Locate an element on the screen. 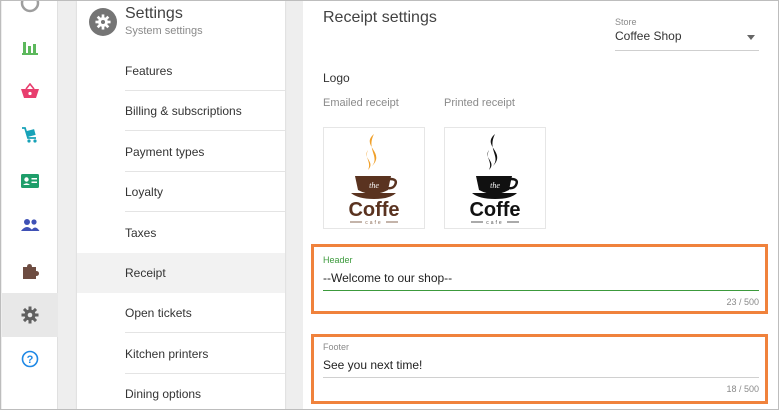 The width and height of the screenshot is (779, 410). people-icon is located at coordinates (30, 225).